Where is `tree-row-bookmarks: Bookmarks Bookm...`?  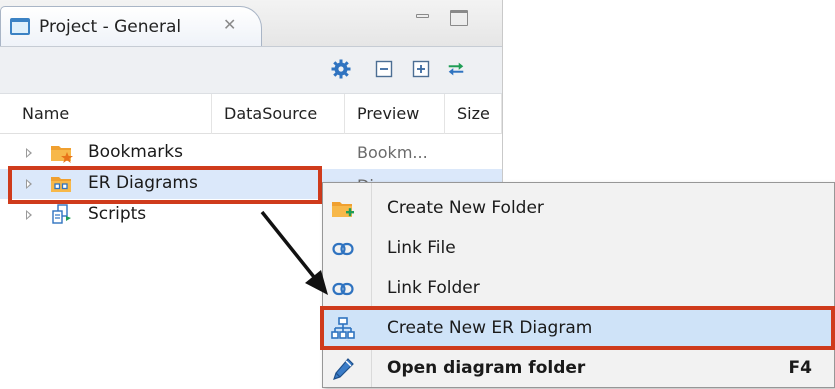 tree-row-bookmarks: Bookmarks Bookm... is located at coordinates (251, 153).